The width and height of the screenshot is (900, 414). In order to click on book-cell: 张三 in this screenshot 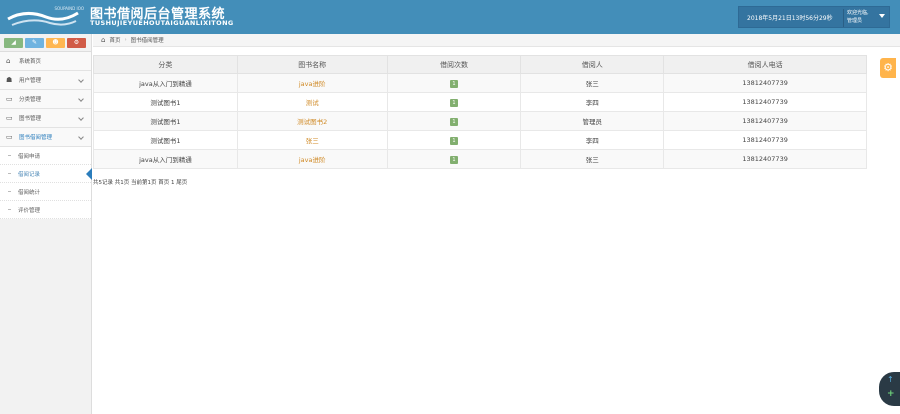, I will do `click(312, 140)`.